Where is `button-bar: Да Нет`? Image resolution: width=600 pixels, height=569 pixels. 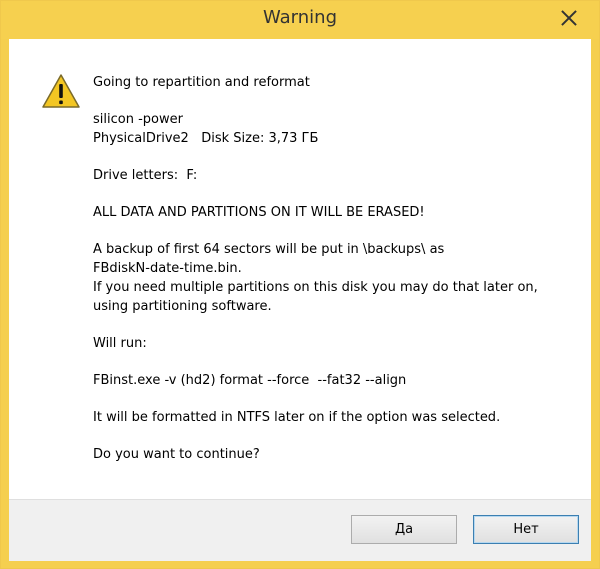 button-bar: Да Нет is located at coordinates (300, 530).